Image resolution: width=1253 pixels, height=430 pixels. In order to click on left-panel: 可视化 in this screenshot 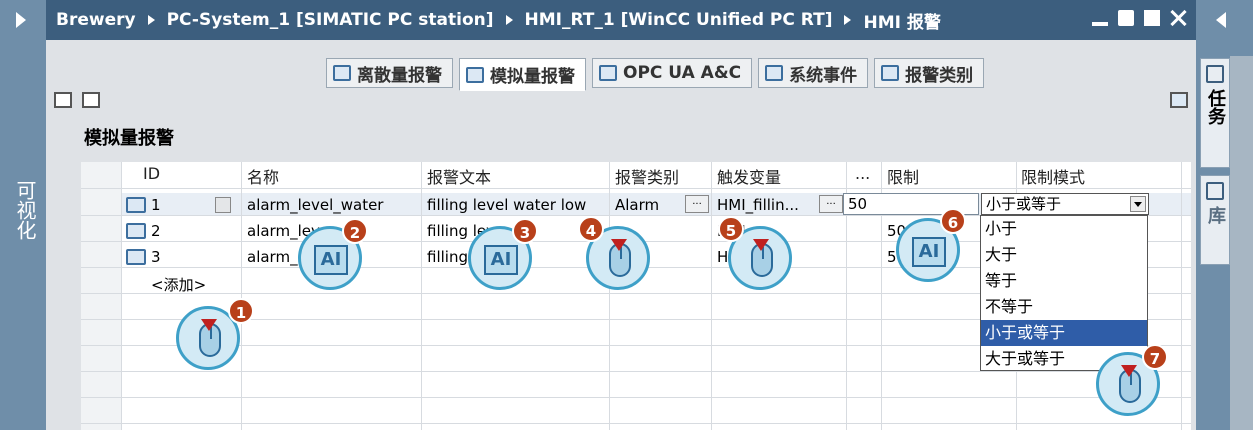, I will do `click(23, 215)`.